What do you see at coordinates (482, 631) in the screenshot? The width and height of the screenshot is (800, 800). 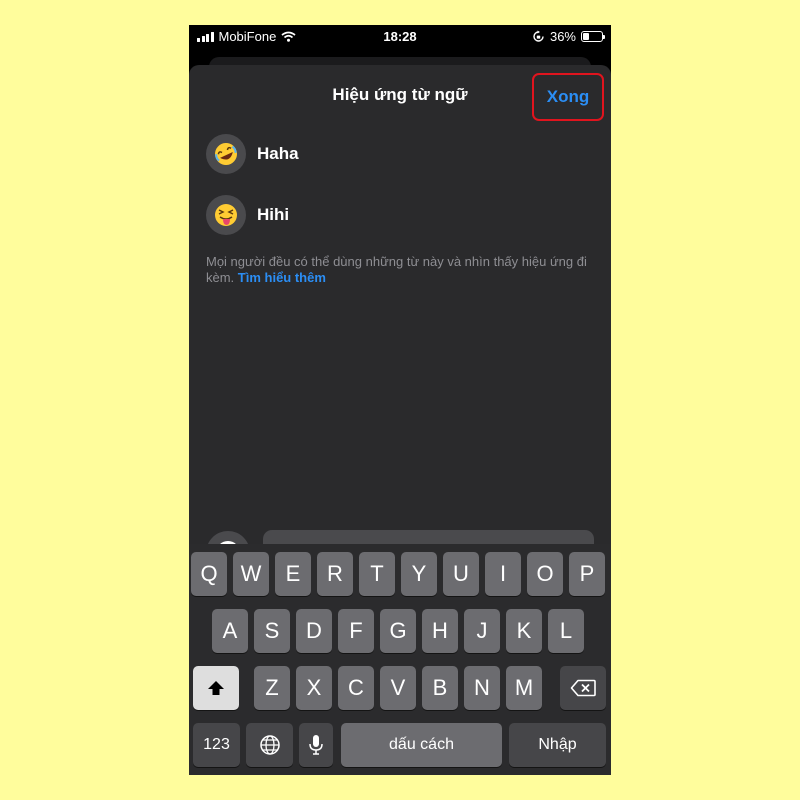 I see `key-j: J` at bounding box center [482, 631].